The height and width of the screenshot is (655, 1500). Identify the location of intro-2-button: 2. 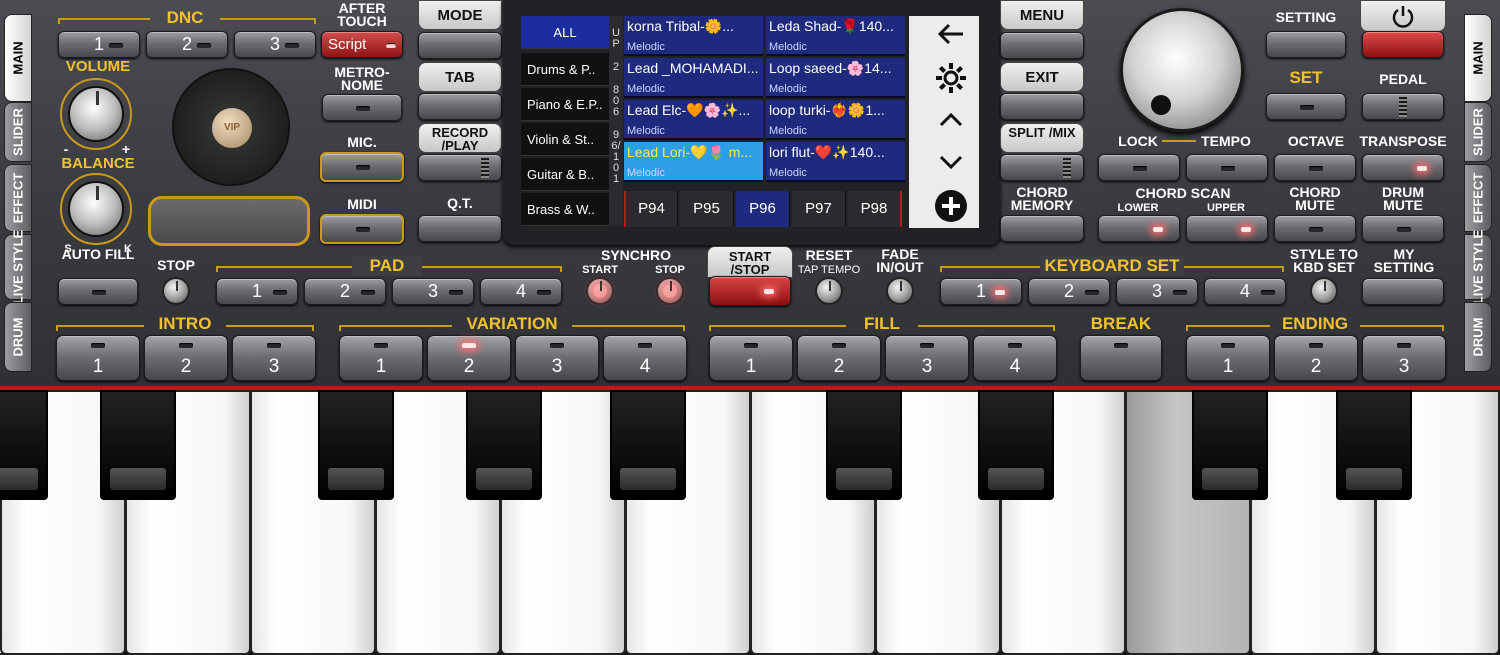
(186, 358).